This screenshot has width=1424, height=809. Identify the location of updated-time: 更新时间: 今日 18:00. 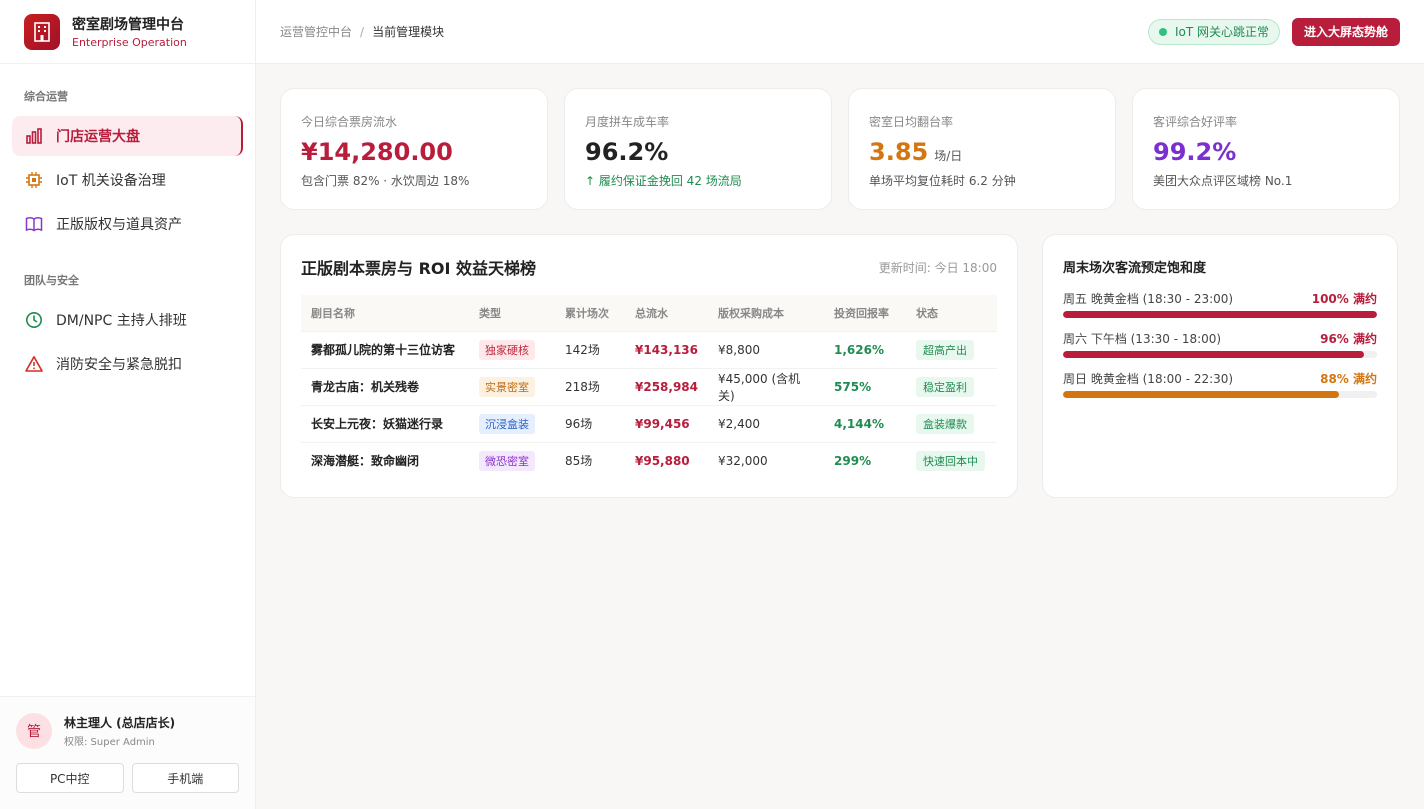
(937, 267).